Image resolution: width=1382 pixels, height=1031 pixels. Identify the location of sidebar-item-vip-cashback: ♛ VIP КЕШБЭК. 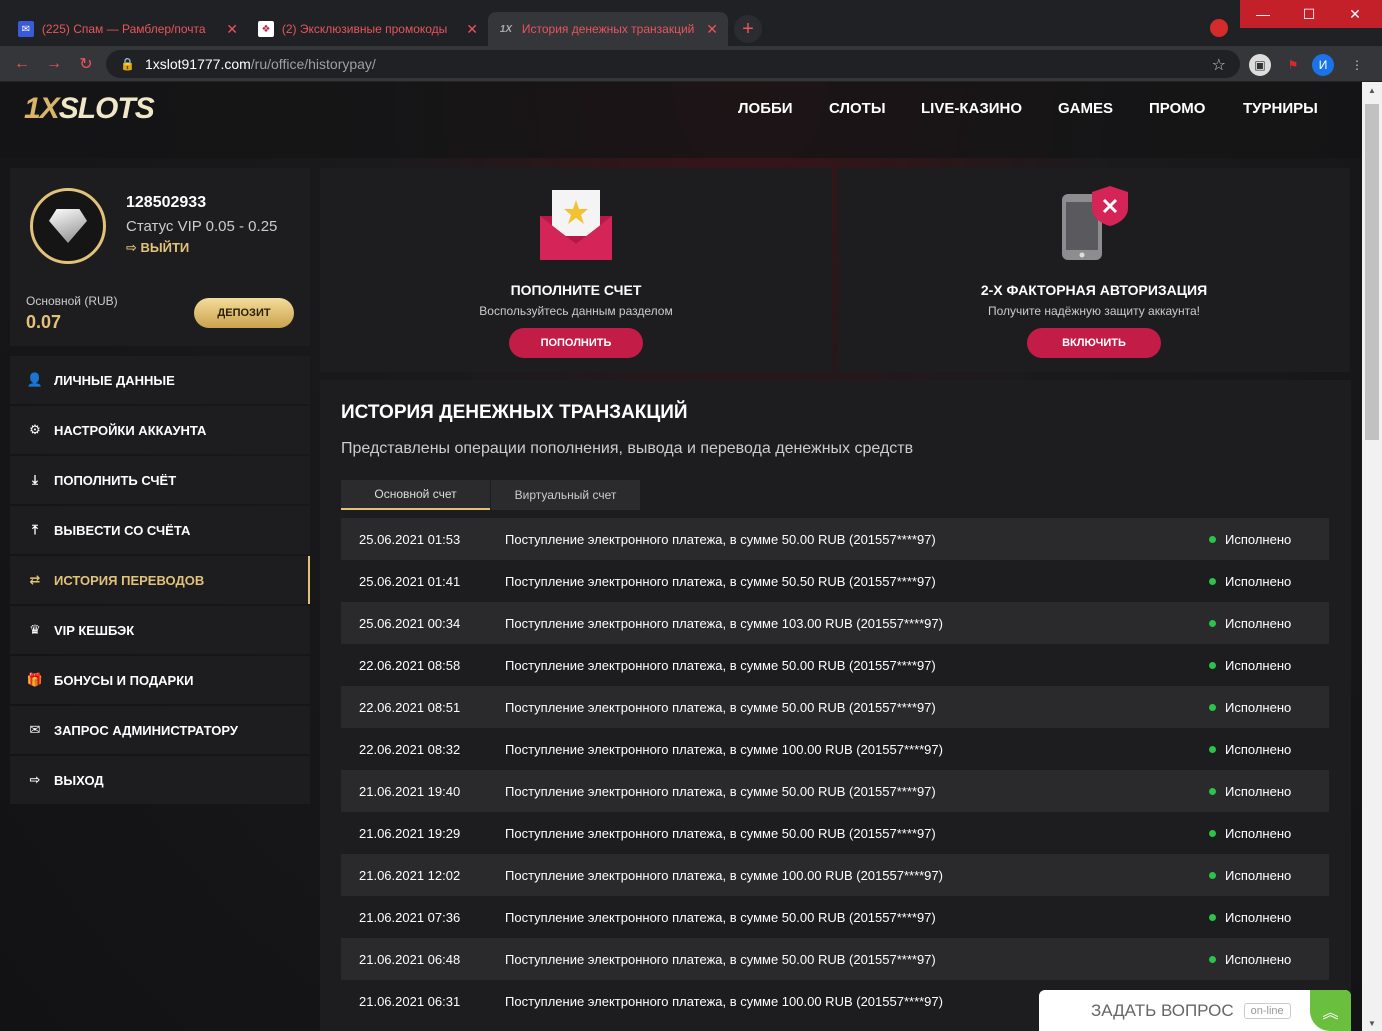
(160, 630).